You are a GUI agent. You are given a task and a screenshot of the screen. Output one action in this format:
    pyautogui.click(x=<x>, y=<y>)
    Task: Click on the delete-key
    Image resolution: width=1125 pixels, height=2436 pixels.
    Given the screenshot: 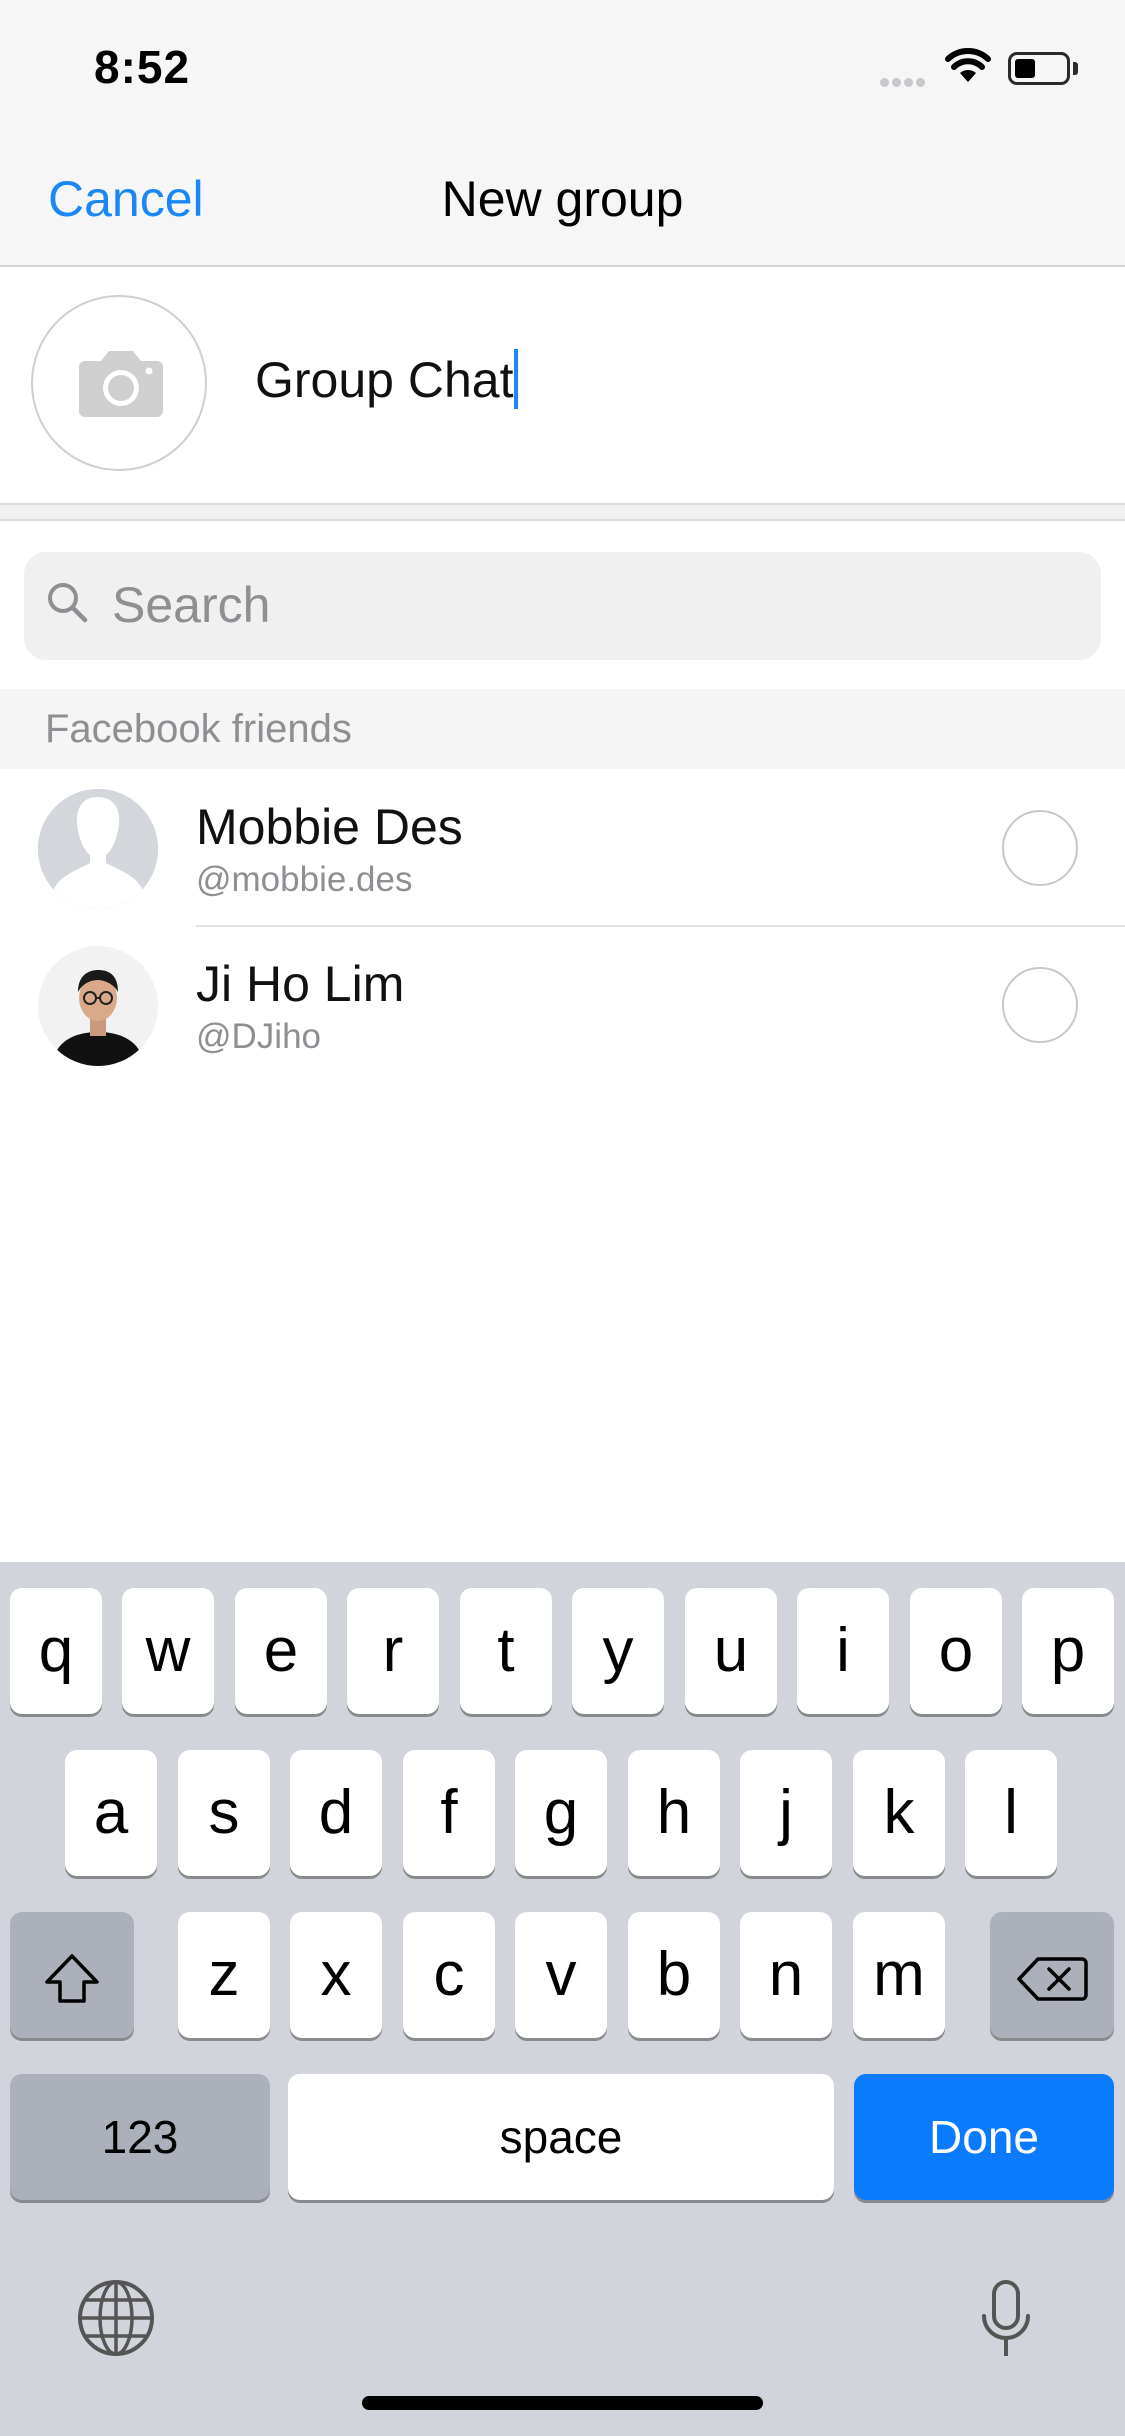 What is the action you would take?
    pyautogui.click(x=1052, y=1975)
    